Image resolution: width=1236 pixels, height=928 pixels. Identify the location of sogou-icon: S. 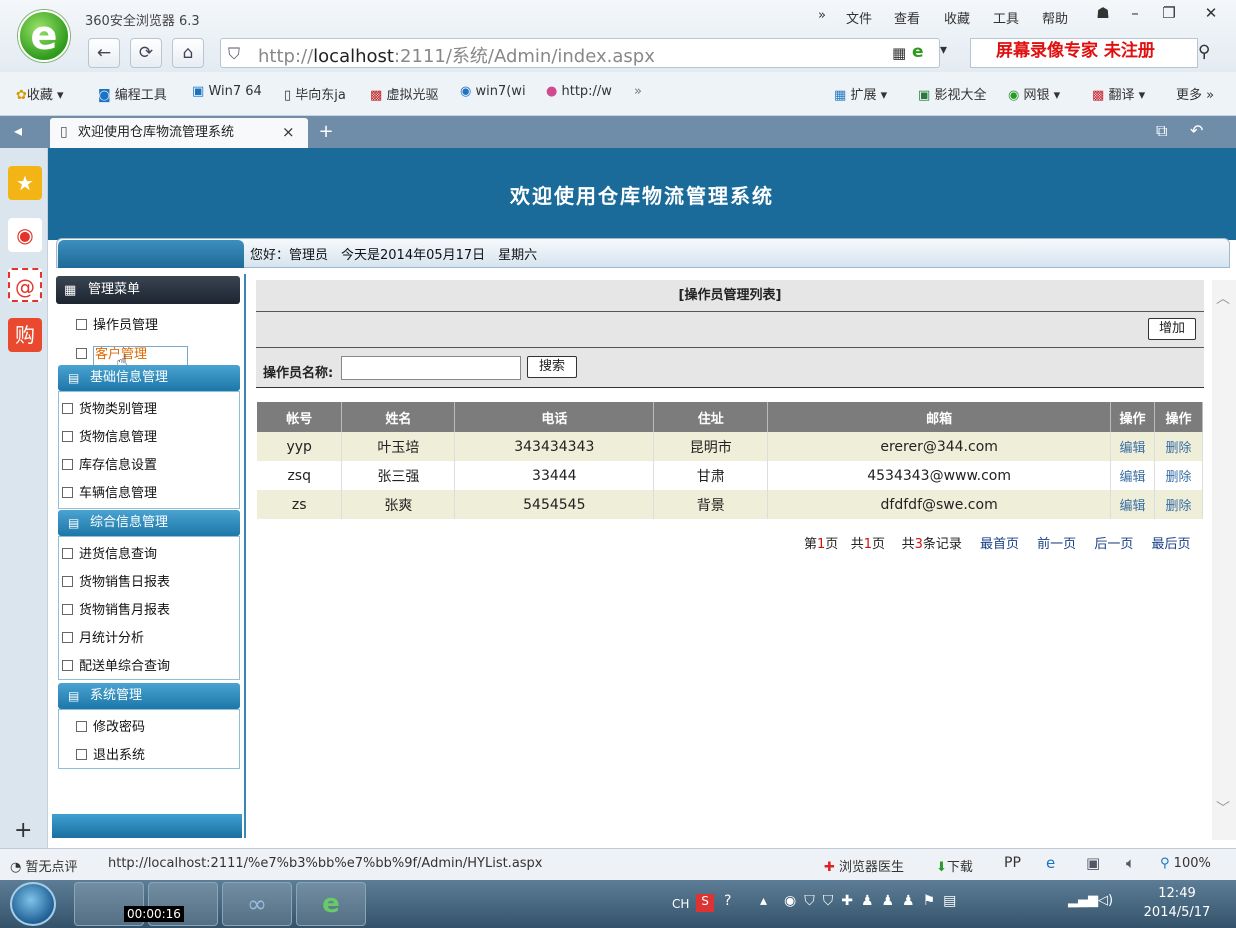
(705, 903).